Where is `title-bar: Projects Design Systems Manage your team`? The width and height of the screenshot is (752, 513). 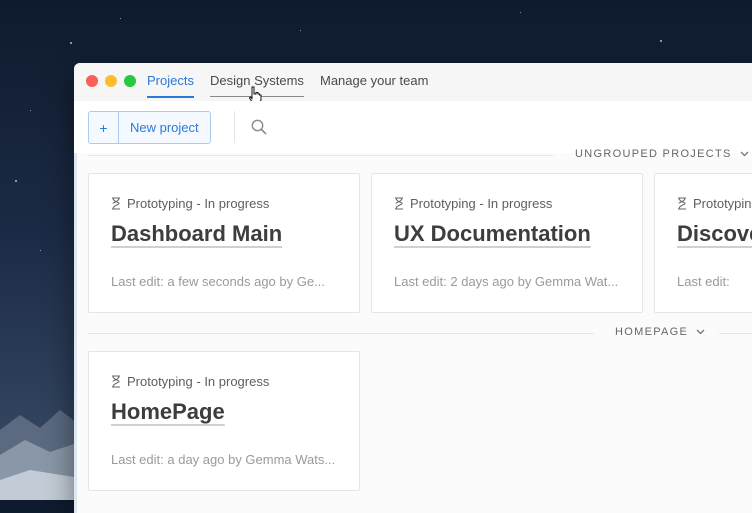 title-bar: Projects Design Systems Manage your team is located at coordinates (413, 83).